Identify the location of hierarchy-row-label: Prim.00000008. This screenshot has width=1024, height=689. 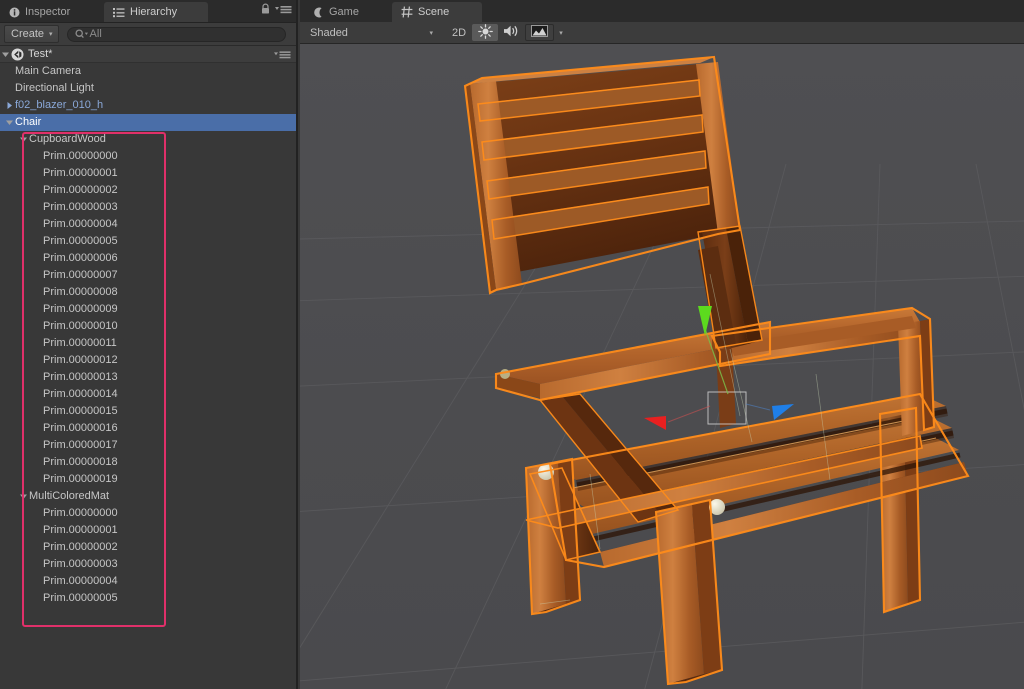
(80, 292).